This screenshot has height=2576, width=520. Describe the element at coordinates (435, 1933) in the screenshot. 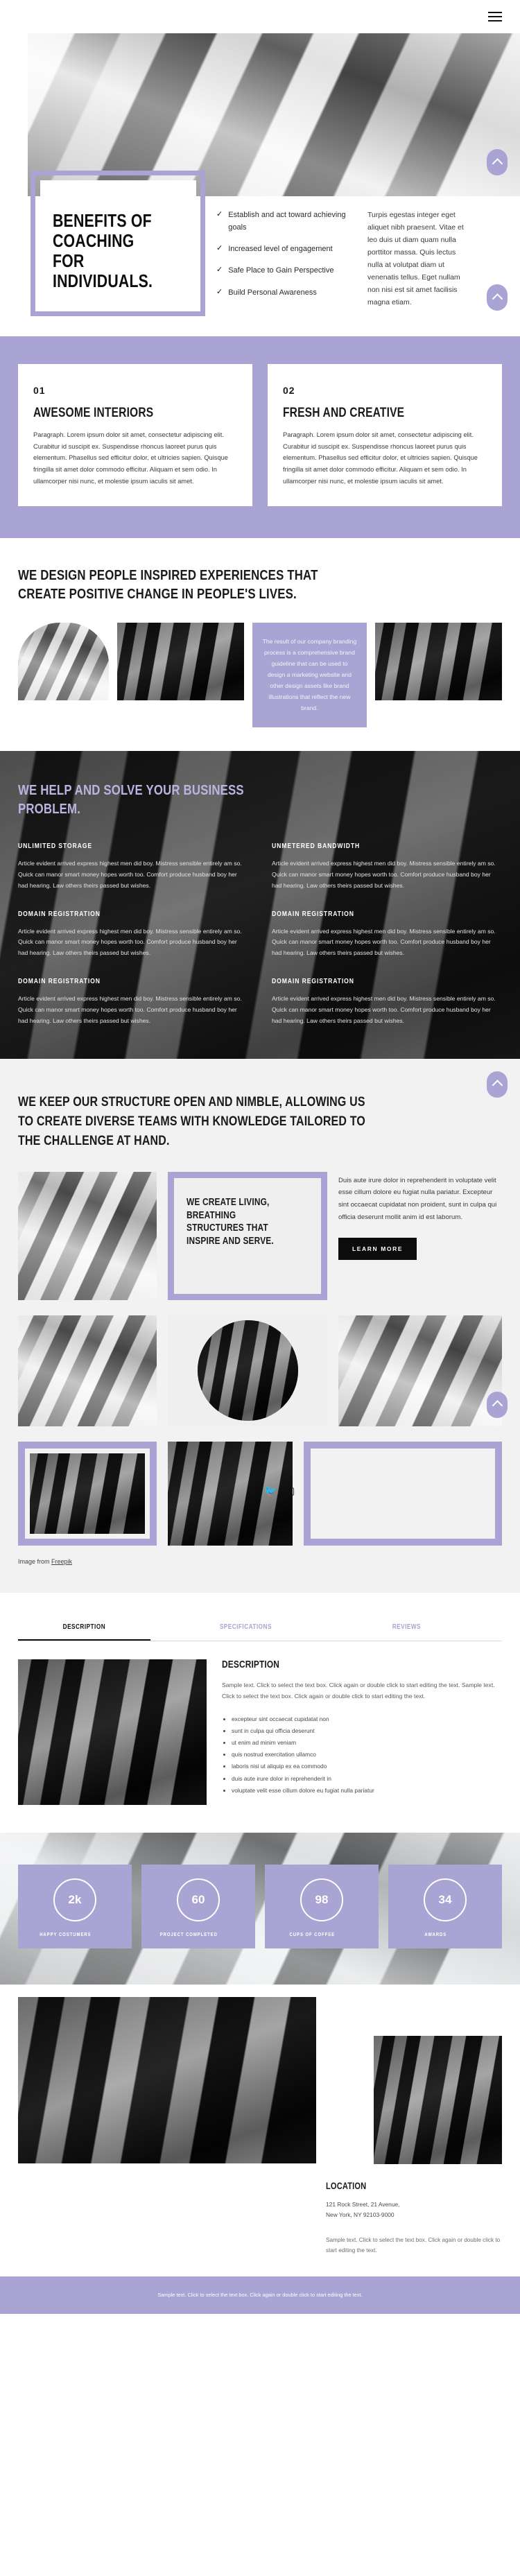

I see `stat-label: AWARDS` at that location.